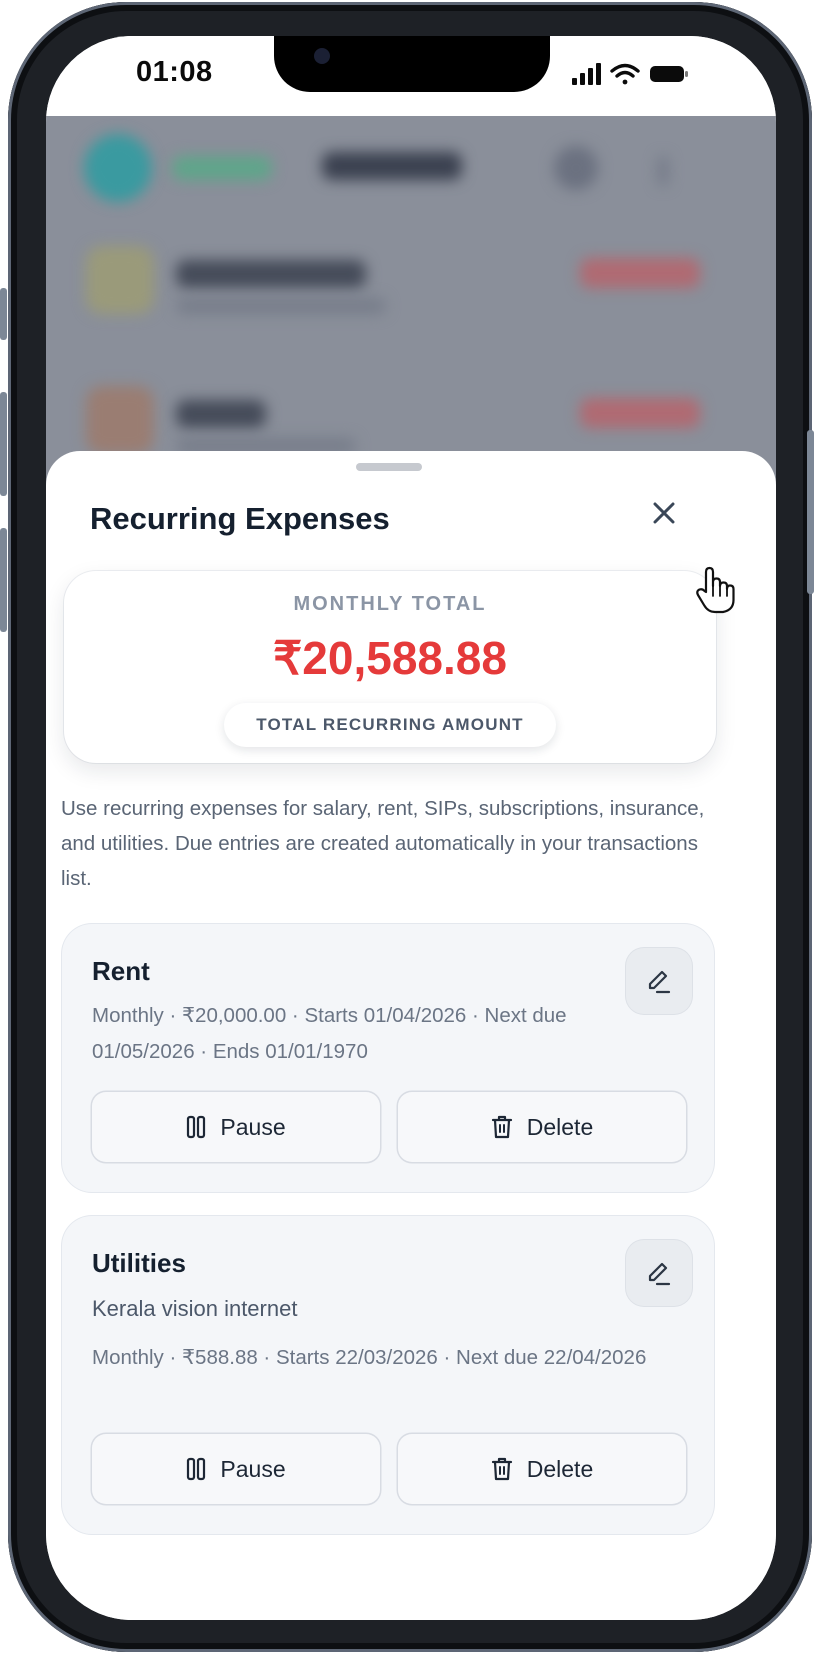 The height and width of the screenshot is (1656, 814). I want to click on front-camera, so click(322, 56).